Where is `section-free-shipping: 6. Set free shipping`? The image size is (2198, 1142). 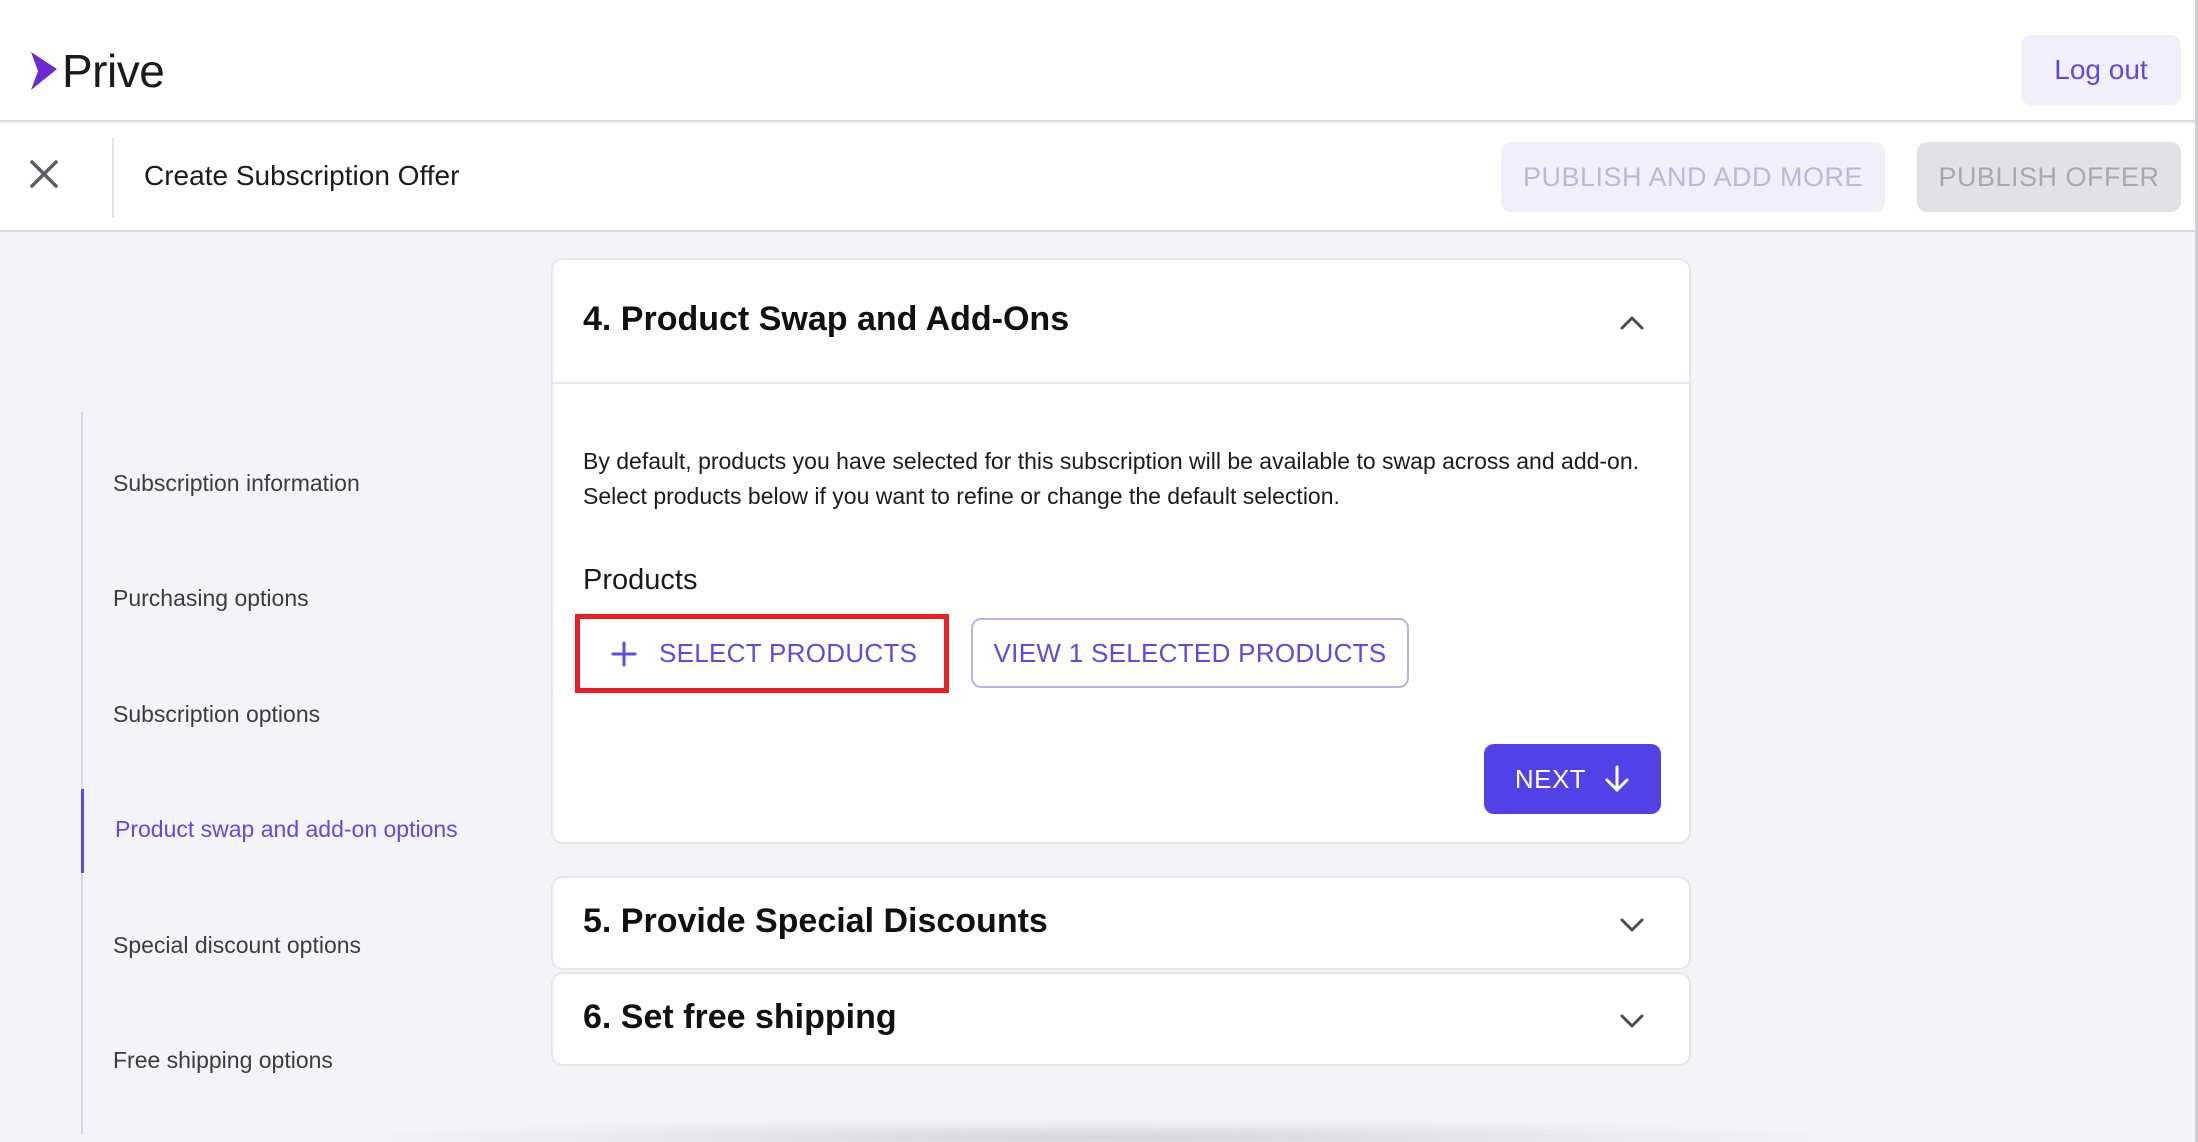
section-free-shipping: 6. Set free shipping is located at coordinates (1121, 1019).